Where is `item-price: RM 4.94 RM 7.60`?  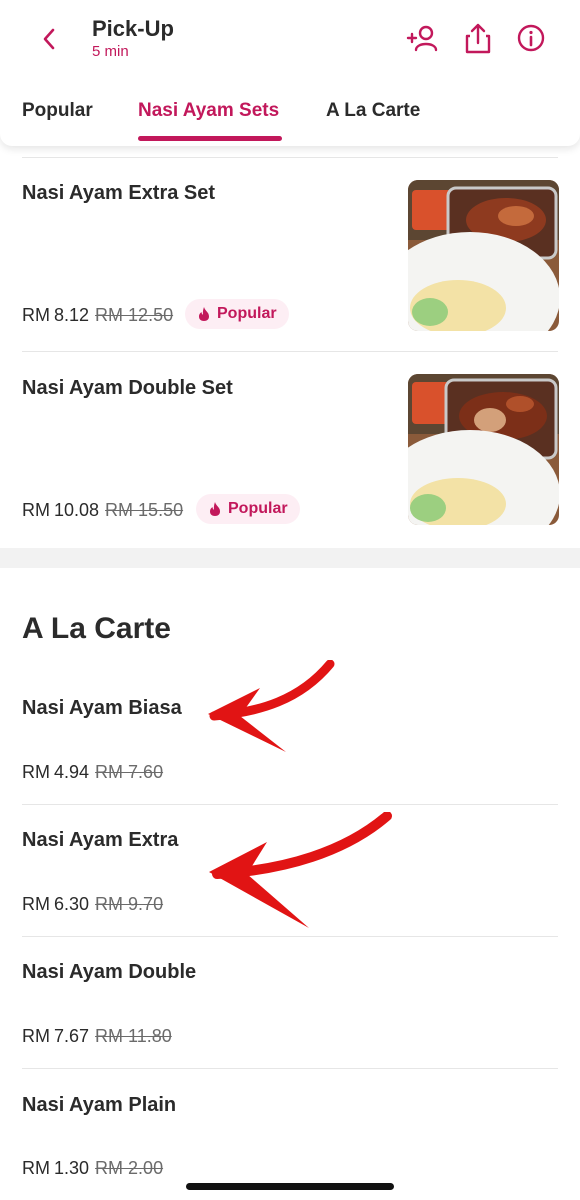
item-price: RM 4.94 RM 7.60 is located at coordinates (92, 772).